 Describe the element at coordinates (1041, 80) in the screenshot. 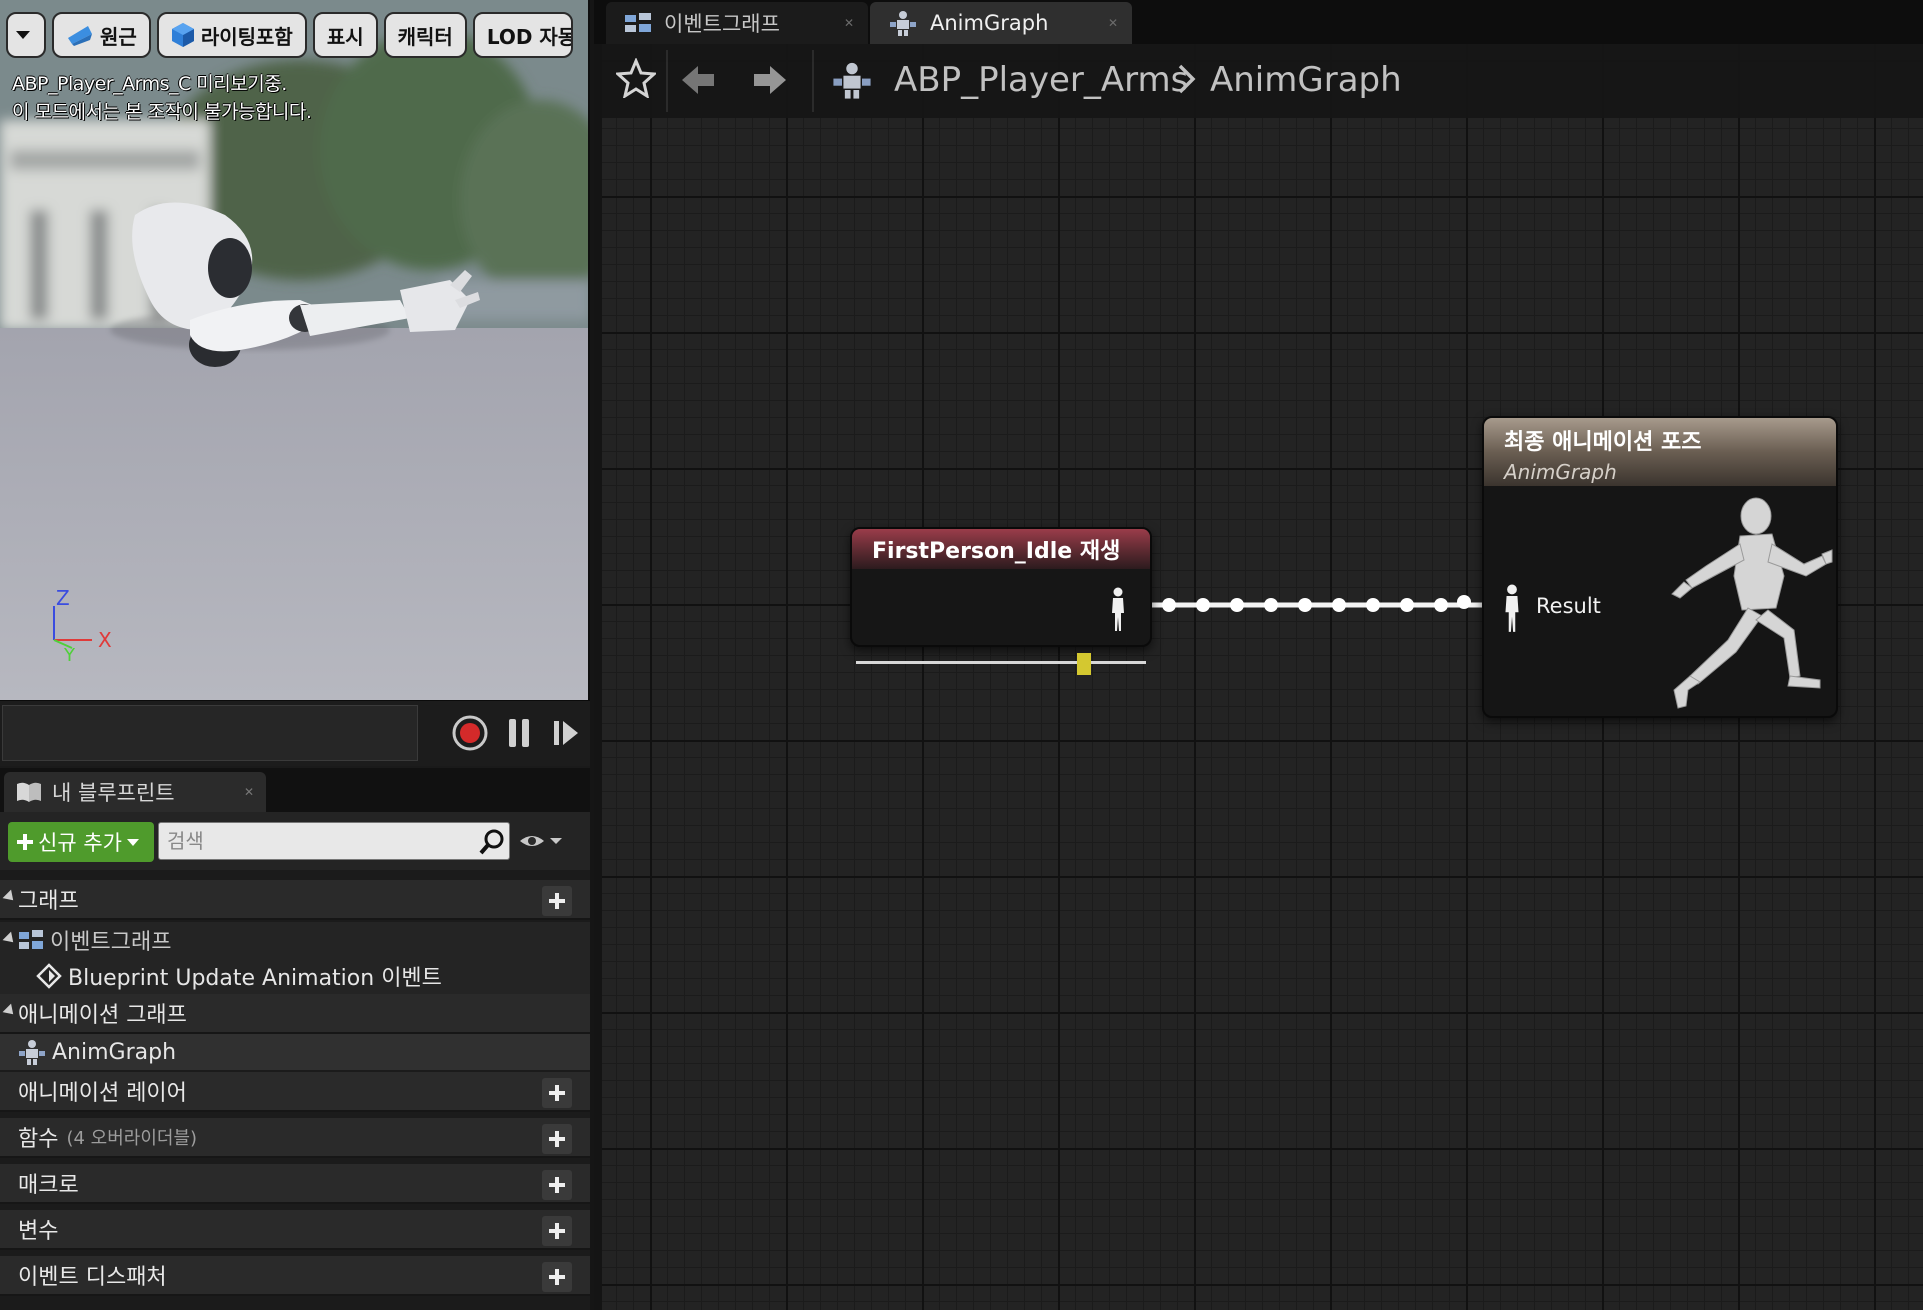

I see `breadcrumb-blueprint: ABP_Player_Arms` at that location.